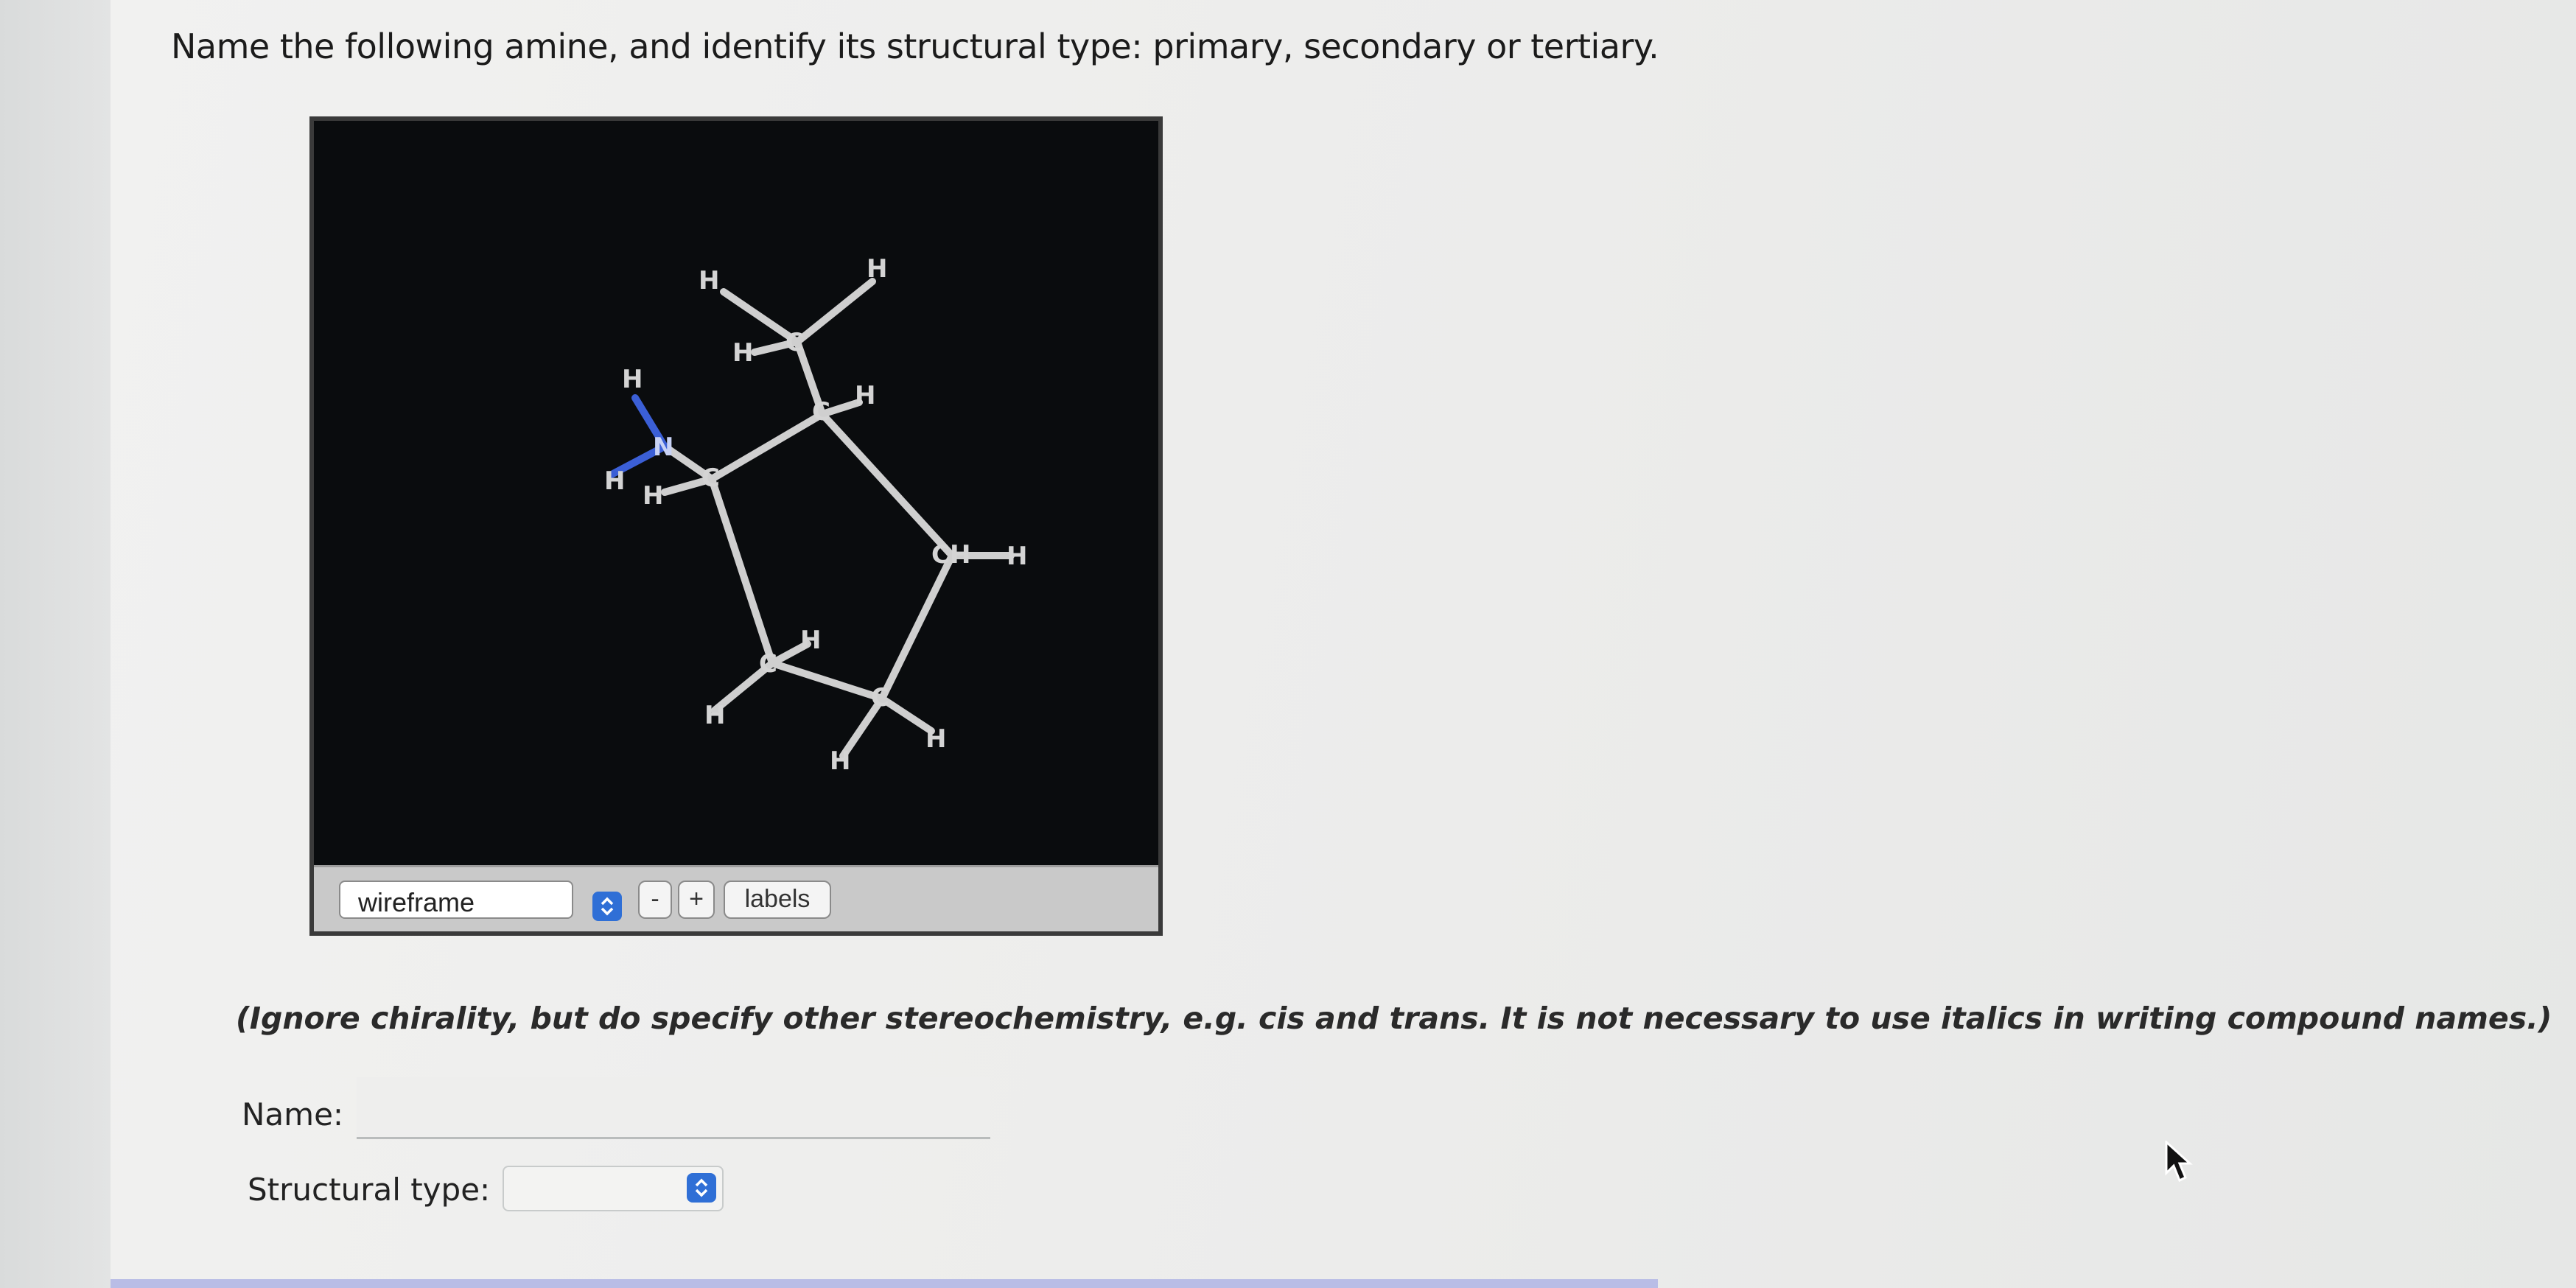  I want to click on structural-type-label: Structural type:, so click(369, 1190).